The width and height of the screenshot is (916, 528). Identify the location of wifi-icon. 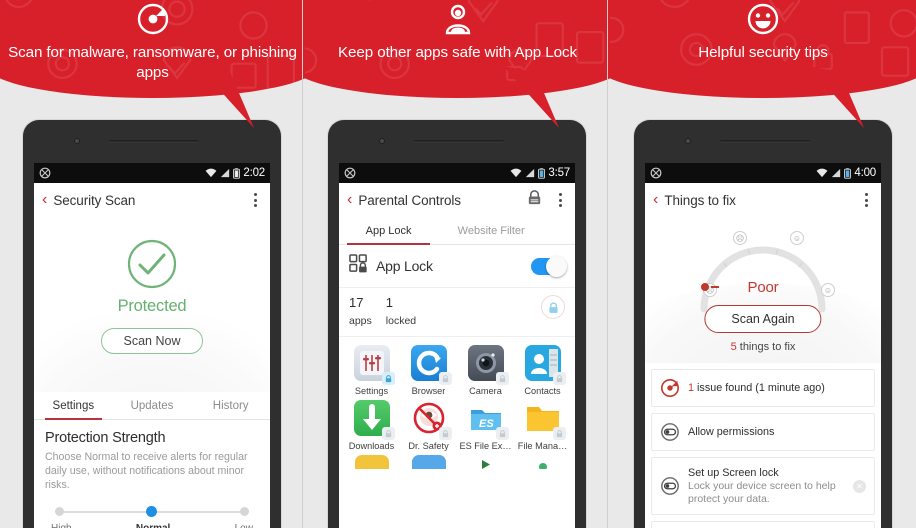
(211, 173).